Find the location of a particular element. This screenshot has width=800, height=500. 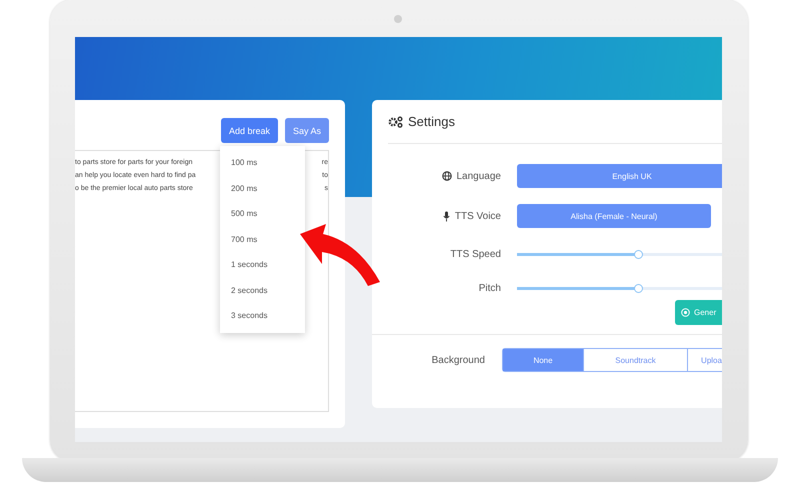

menu-item: 700 ms is located at coordinates (262, 239).